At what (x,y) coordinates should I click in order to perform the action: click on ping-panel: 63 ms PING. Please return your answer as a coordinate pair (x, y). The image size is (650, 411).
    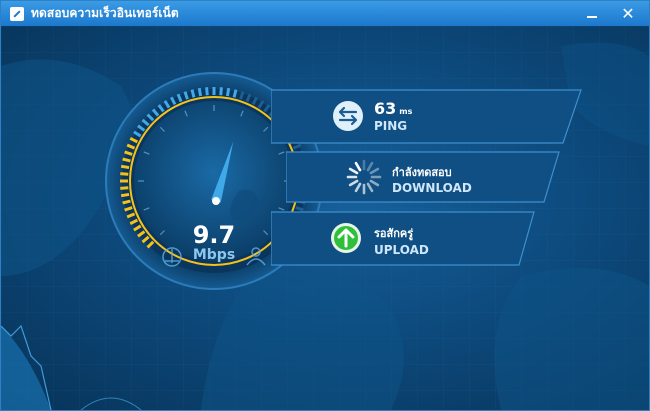
    Looking at the image, I should click on (427, 116).